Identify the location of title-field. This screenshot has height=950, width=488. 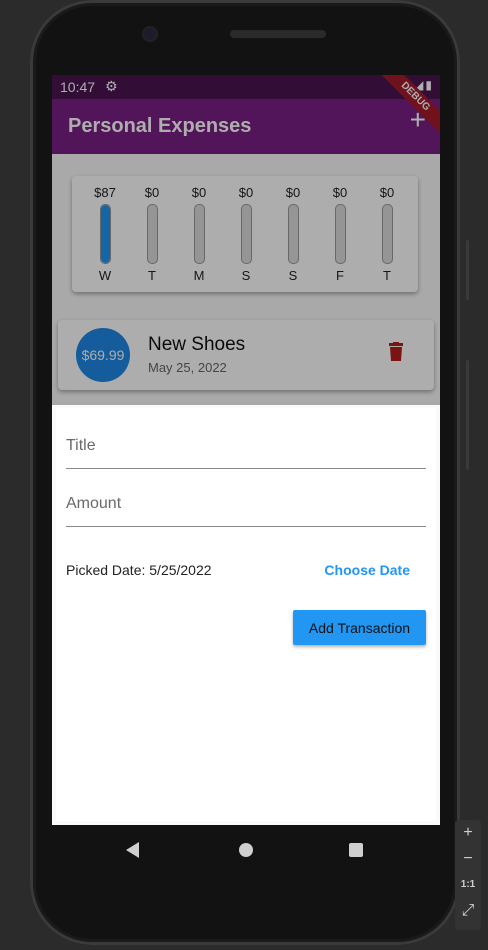
(246, 448).